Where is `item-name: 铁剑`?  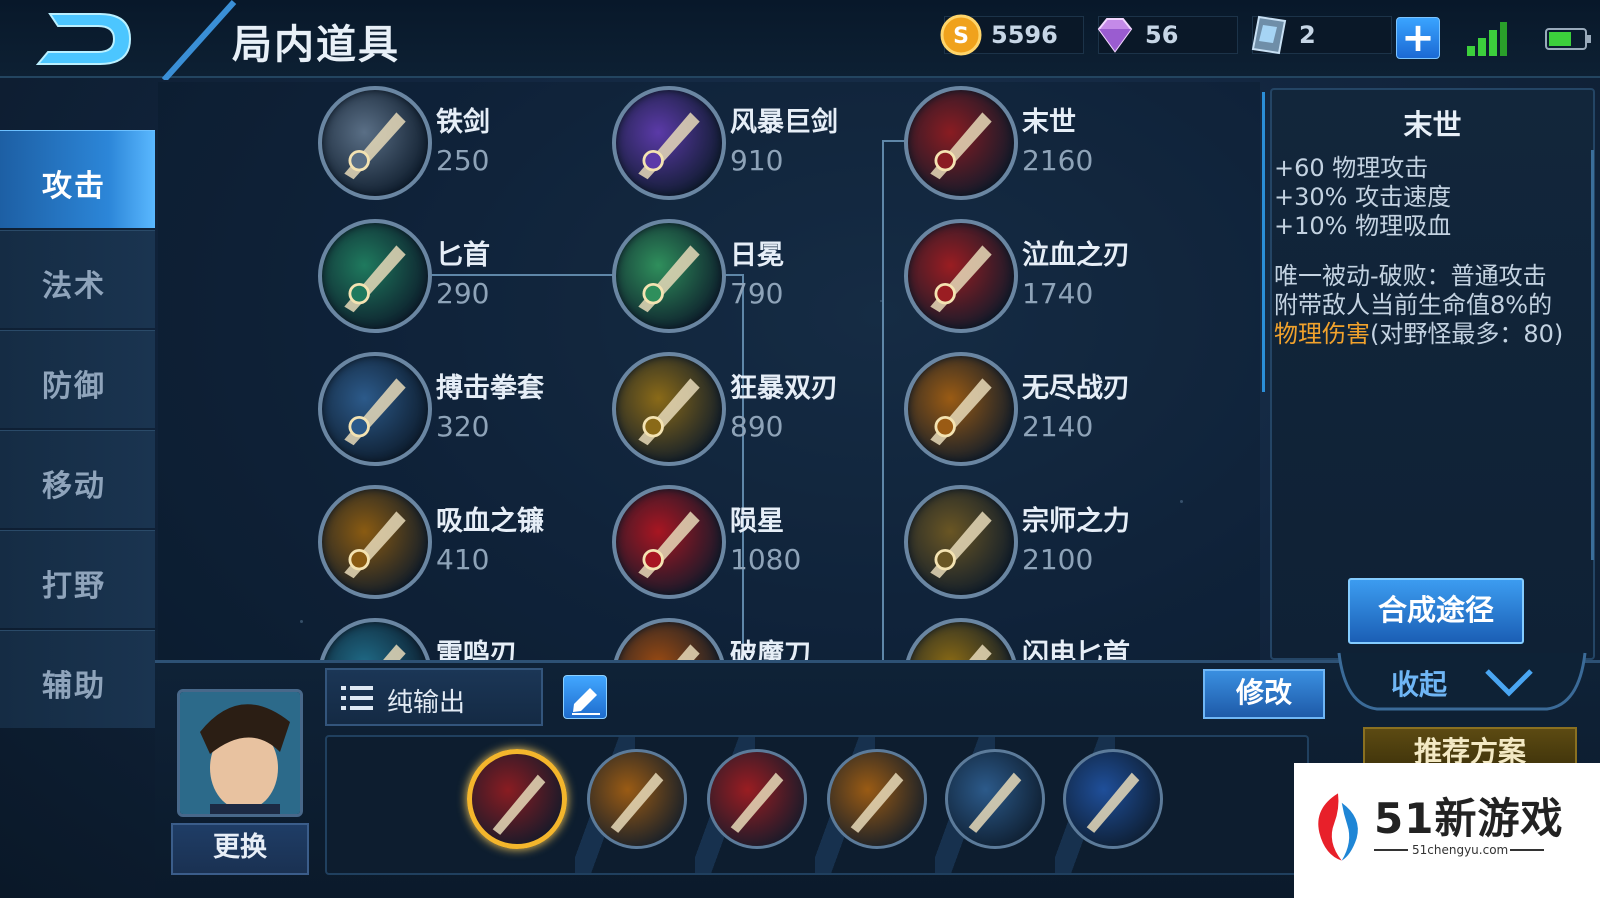 item-name: 铁剑 is located at coordinates (463, 122).